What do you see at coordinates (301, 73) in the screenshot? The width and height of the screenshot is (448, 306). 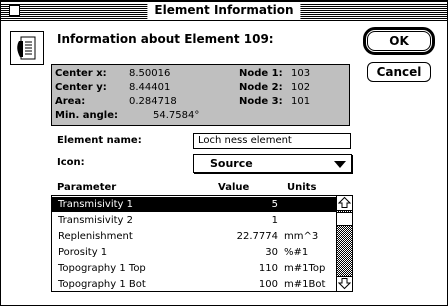 I see `node1-value: 103` at bounding box center [301, 73].